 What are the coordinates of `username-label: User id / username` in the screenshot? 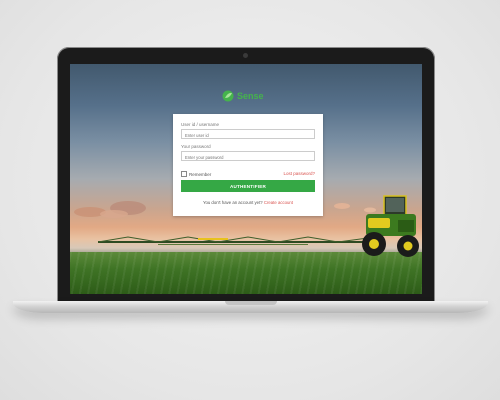 It's located at (200, 124).